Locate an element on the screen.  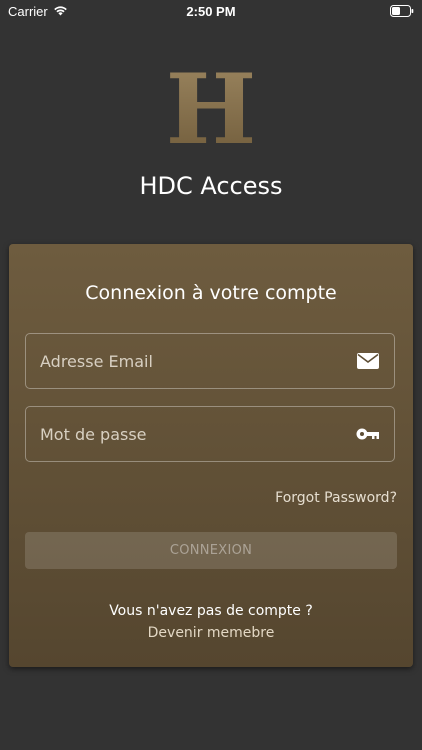
battery-icon is located at coordinates (402, 11).